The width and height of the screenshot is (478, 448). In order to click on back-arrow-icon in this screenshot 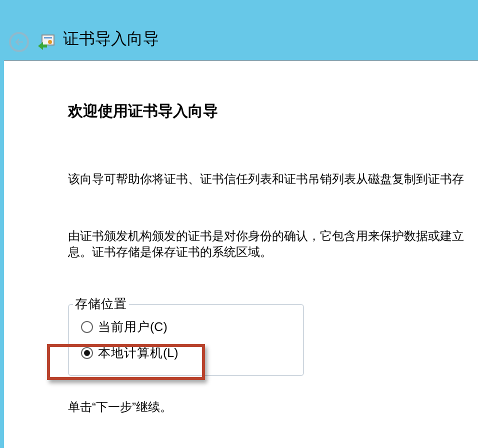, I will do `click(19, 42)`.